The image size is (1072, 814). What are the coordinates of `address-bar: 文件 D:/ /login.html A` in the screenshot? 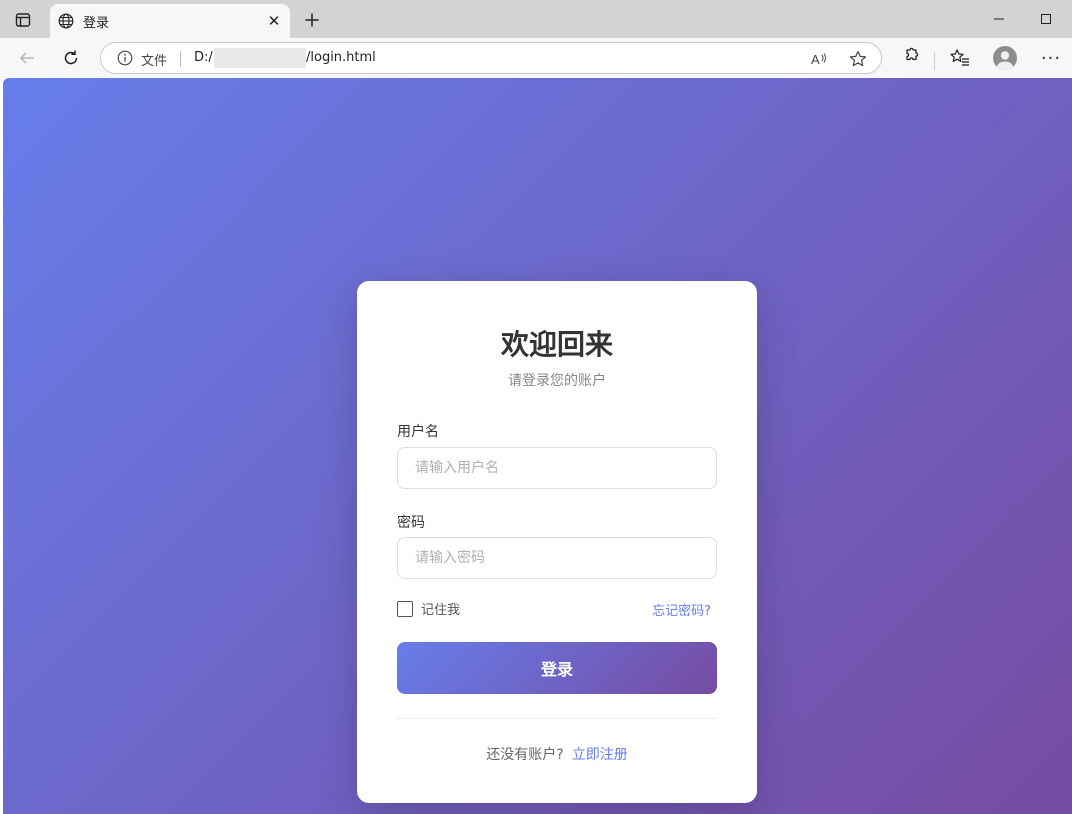 It's located at (491, 58).